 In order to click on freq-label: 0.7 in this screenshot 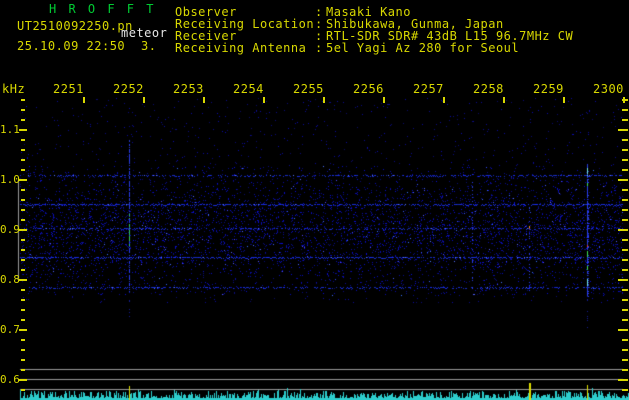, I will do `click(10, 329)`.